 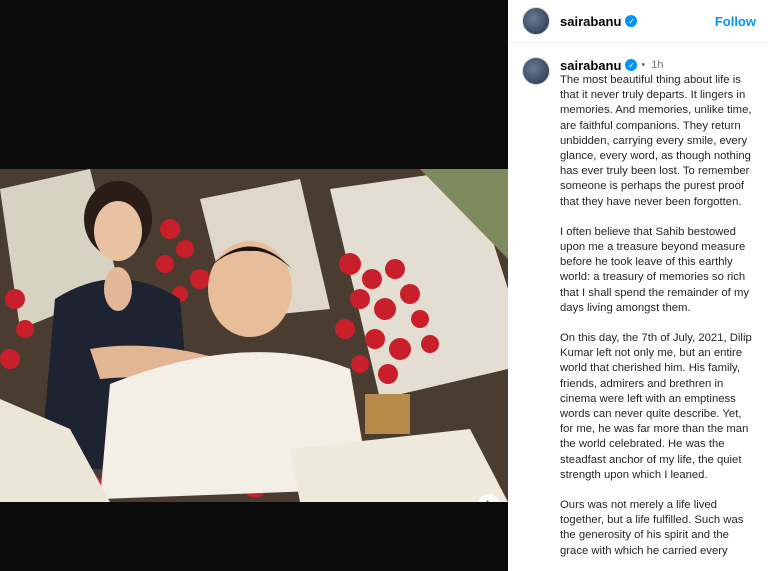 I want to click on chevron-right-icon, so click(x=488, y=501).